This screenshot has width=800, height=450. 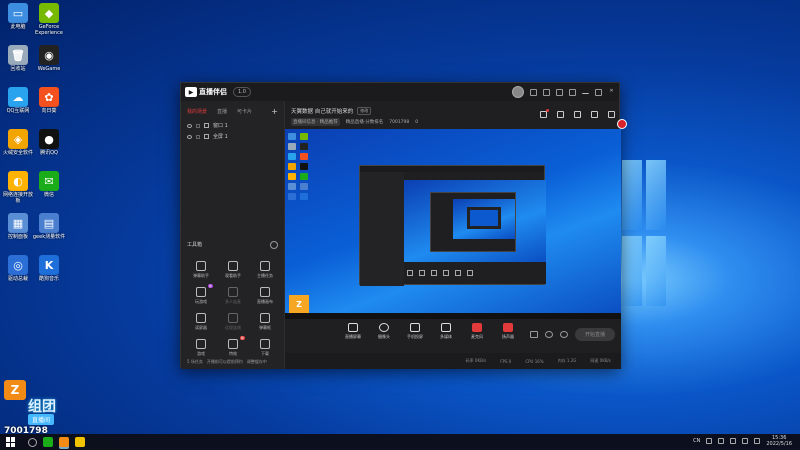 What do you see at coordinates (210, 286) in the screenshot?
I see `new-badge: 新` at bounding box center [210, 286].